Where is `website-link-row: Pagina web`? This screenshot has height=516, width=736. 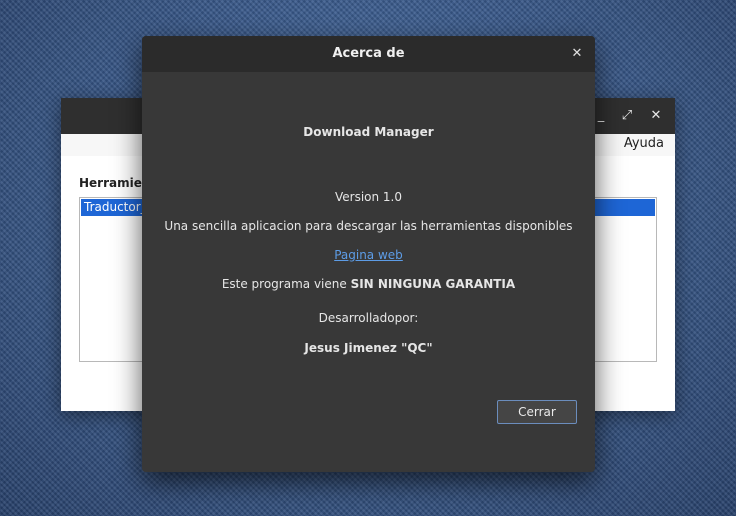 website-link-row: Pagina web is located at coordinates (368, 255).